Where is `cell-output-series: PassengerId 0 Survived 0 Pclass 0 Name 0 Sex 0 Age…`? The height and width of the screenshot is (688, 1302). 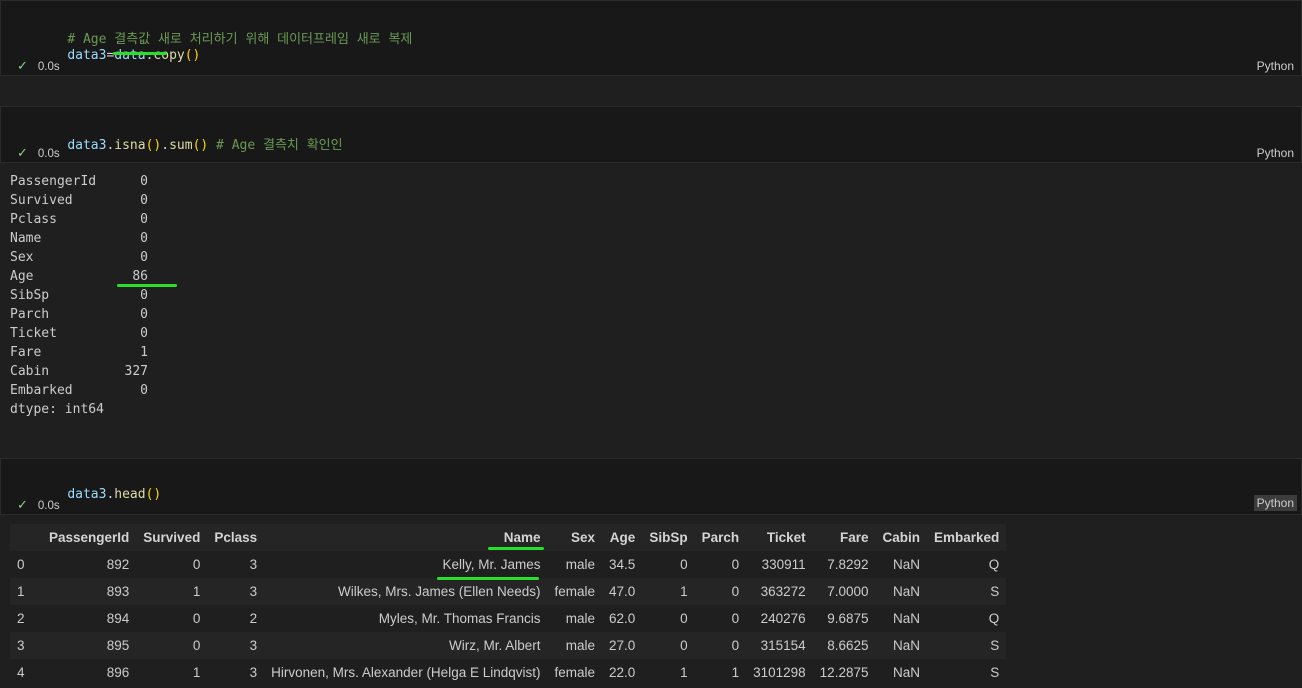 cell-output-series: PassengerId 0 Survived 0 Pclass 0 Name 0 Sex 0 Age… is located at coordinates (79, 295).